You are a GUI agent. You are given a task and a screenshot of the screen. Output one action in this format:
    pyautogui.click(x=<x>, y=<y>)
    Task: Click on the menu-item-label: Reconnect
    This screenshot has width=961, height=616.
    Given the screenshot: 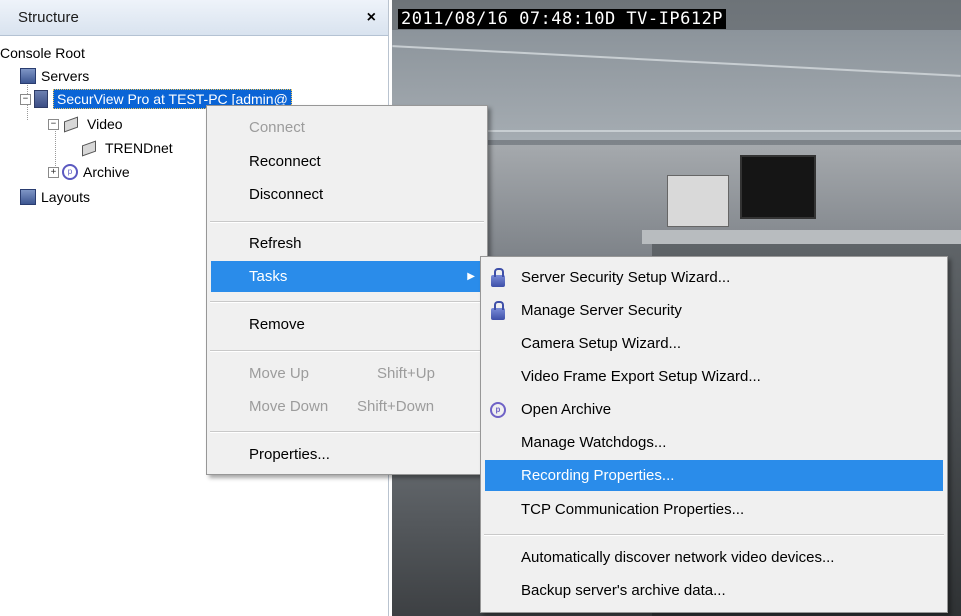 What is the action you would take?
    pyautogui.click(x=285, y=161)
    